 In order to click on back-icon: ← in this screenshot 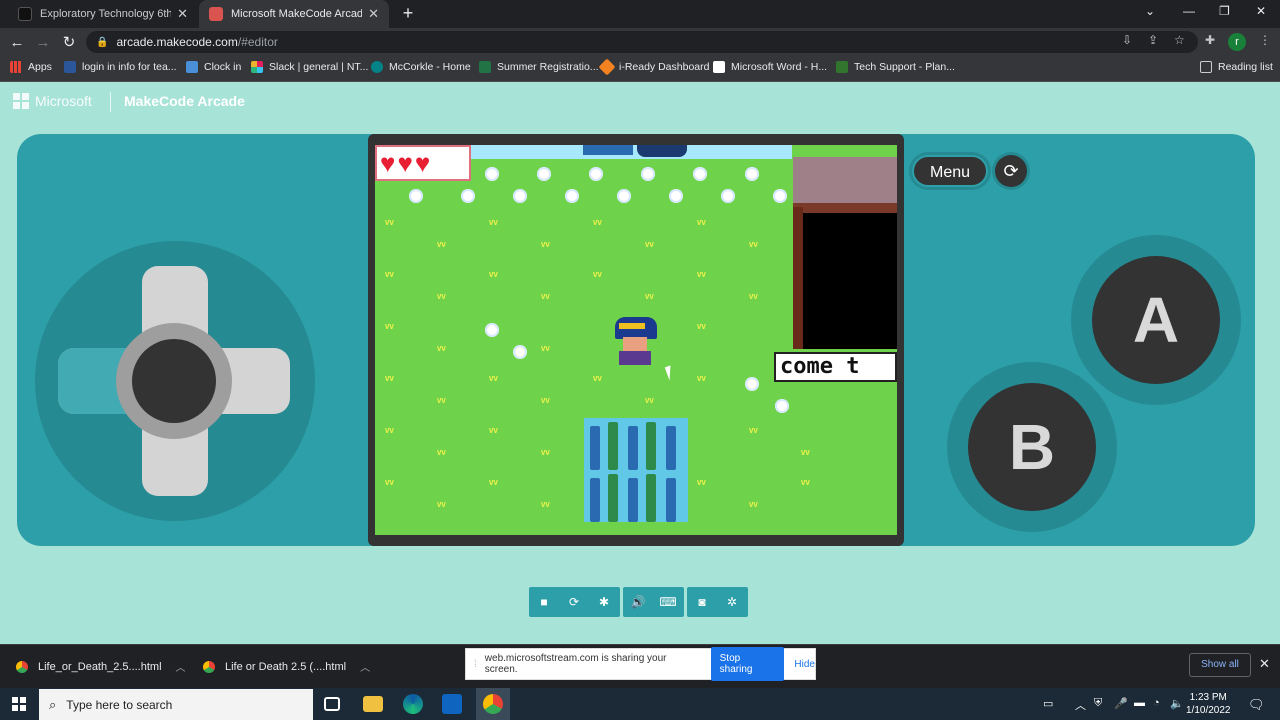, I will do `click(17, 42)`.